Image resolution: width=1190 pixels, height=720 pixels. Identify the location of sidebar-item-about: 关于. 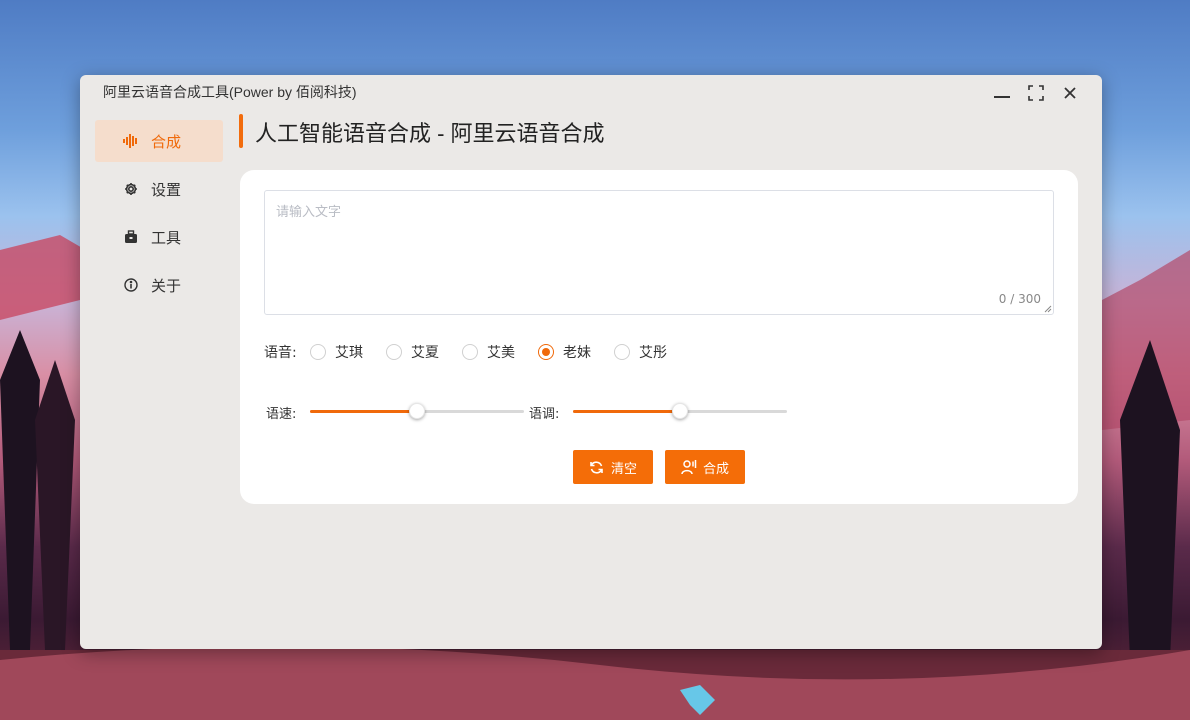
(159, 285).